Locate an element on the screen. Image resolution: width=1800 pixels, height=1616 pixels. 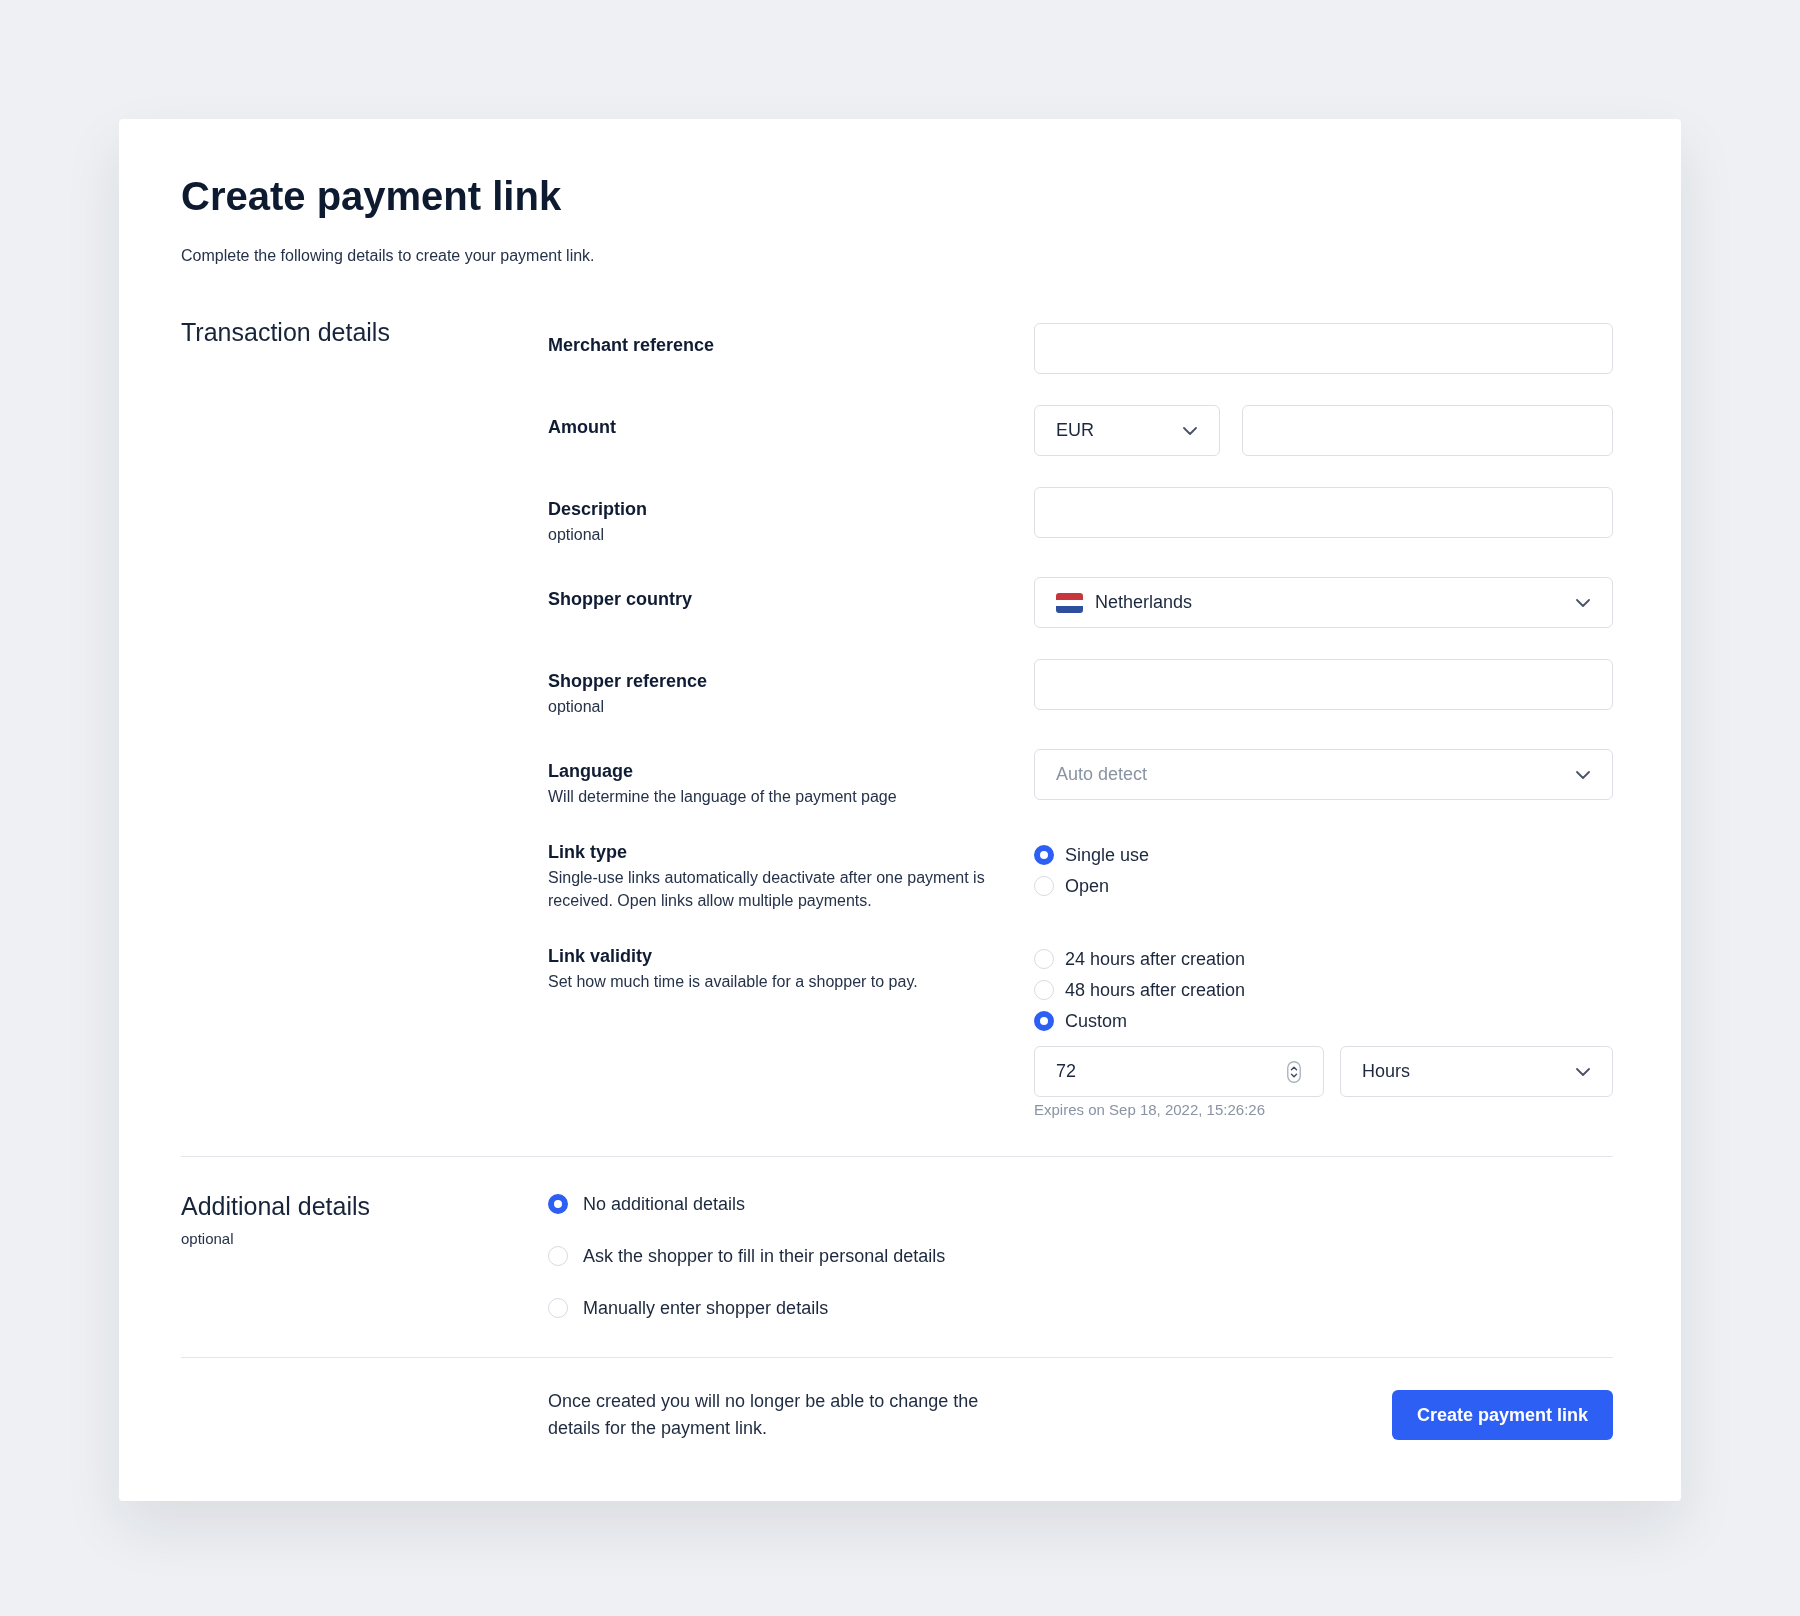
expiry-note: Expires on Sep 18, 2022, 15:26:26 is located at coordinates (1150, 1110).